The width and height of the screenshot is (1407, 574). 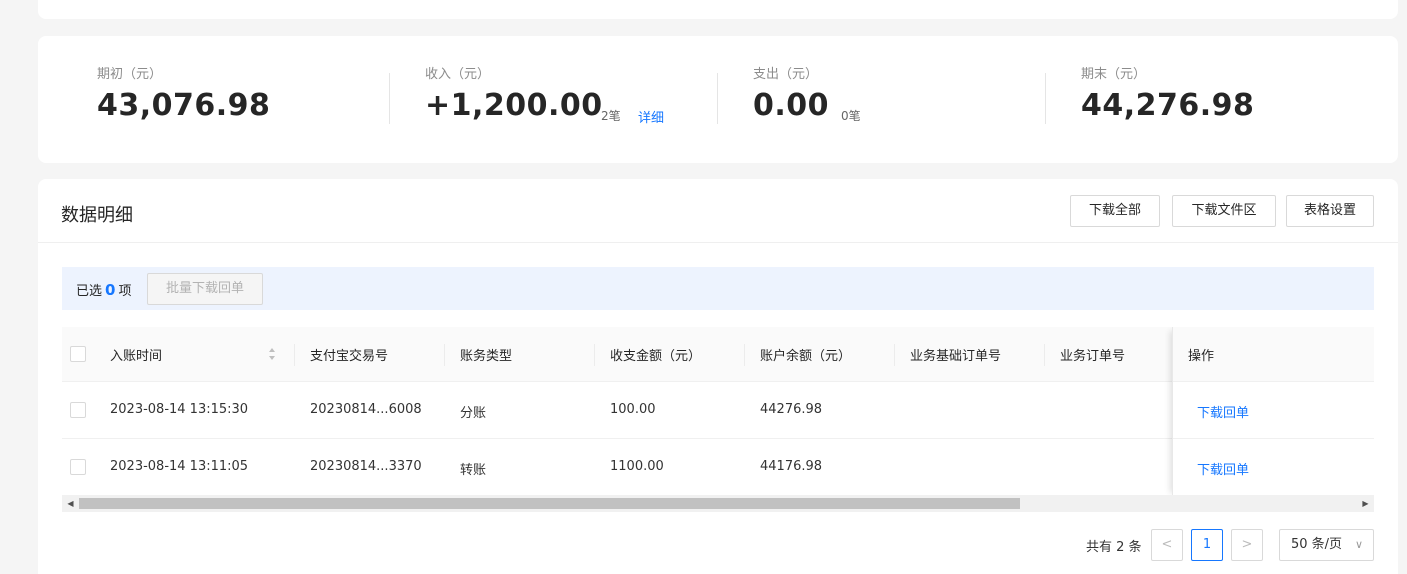 What do you see at coordinates (1114, 547) in the screenshot?
I see `pagination-total: 共有 2 条` at bounding box center [1114, 547].